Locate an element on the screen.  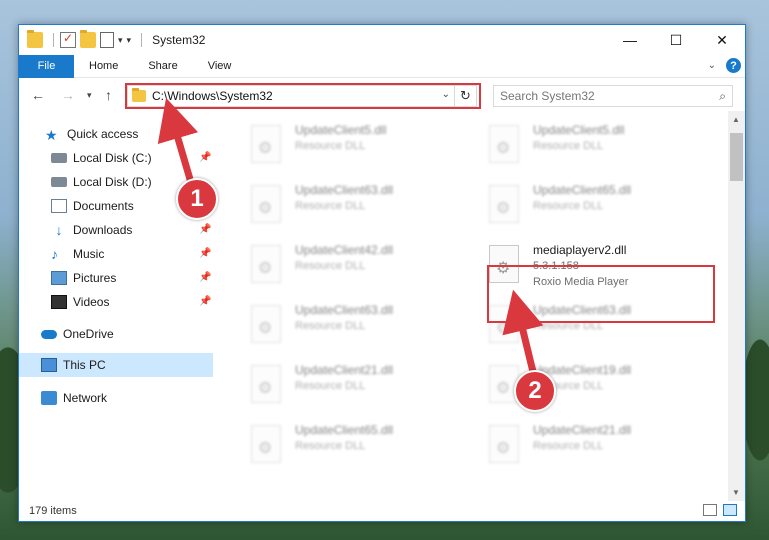
sidebar-item-label: Quick access is located at coordinates (103, 134).